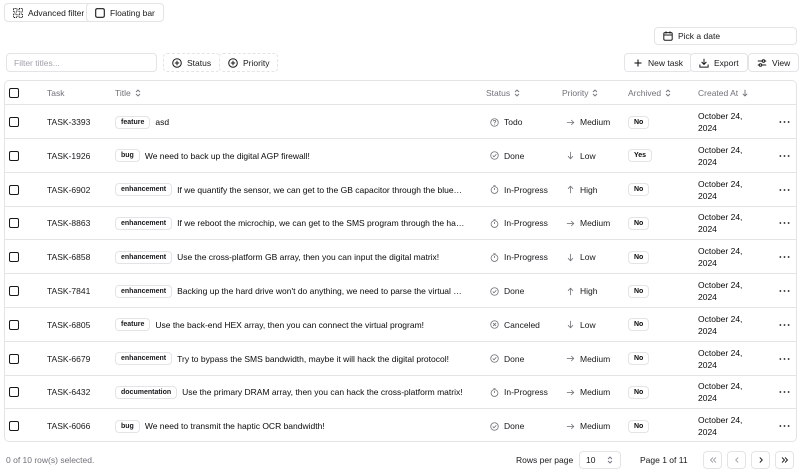 This screenshot has height=474, width=800. I want to click on task-id: TASK-6432, so click(69, 392).